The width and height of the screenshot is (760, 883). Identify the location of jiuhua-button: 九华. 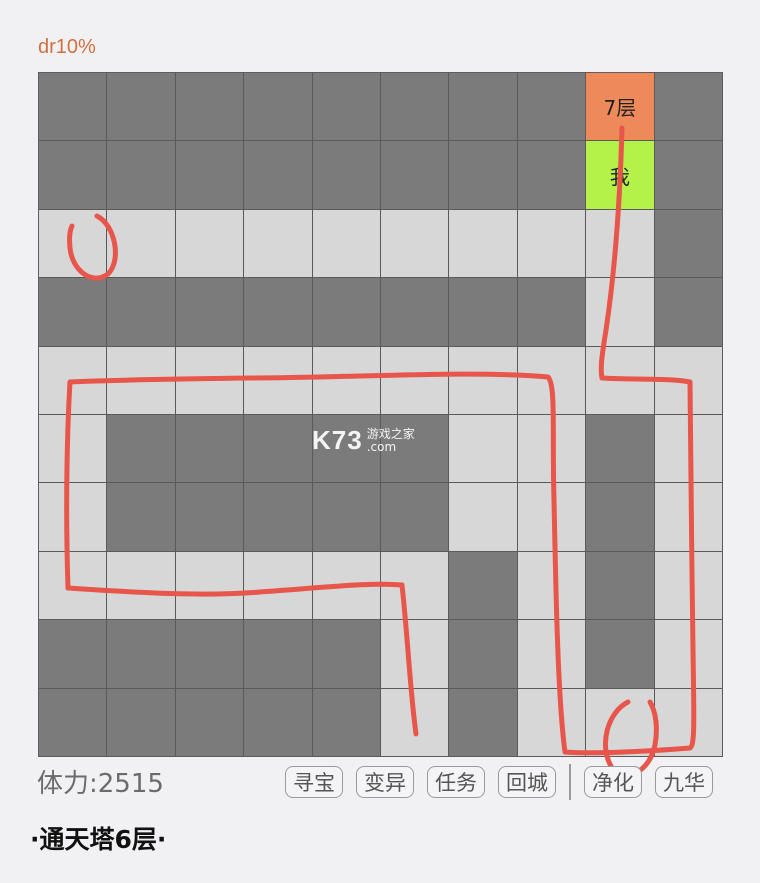
(684, 782).